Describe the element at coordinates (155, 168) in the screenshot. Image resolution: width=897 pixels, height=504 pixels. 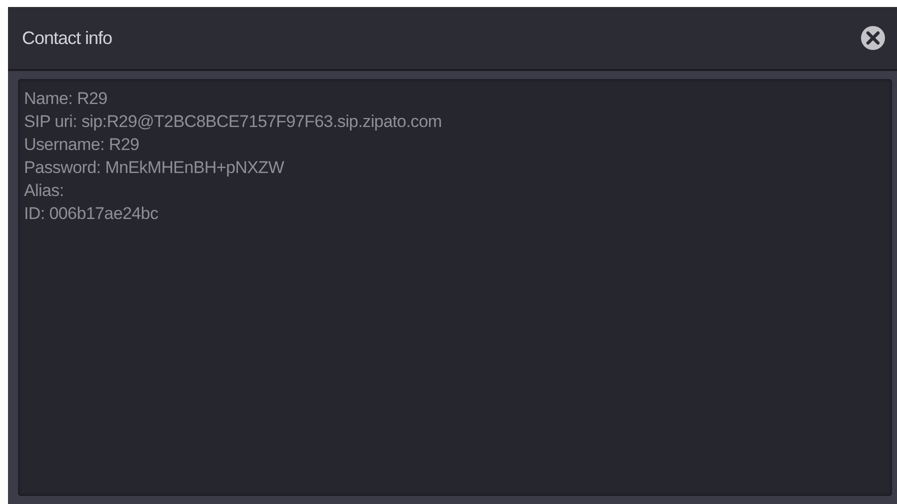
I see `detail-line: Password: MnEkMHEnBH+pNXZW` at that location.